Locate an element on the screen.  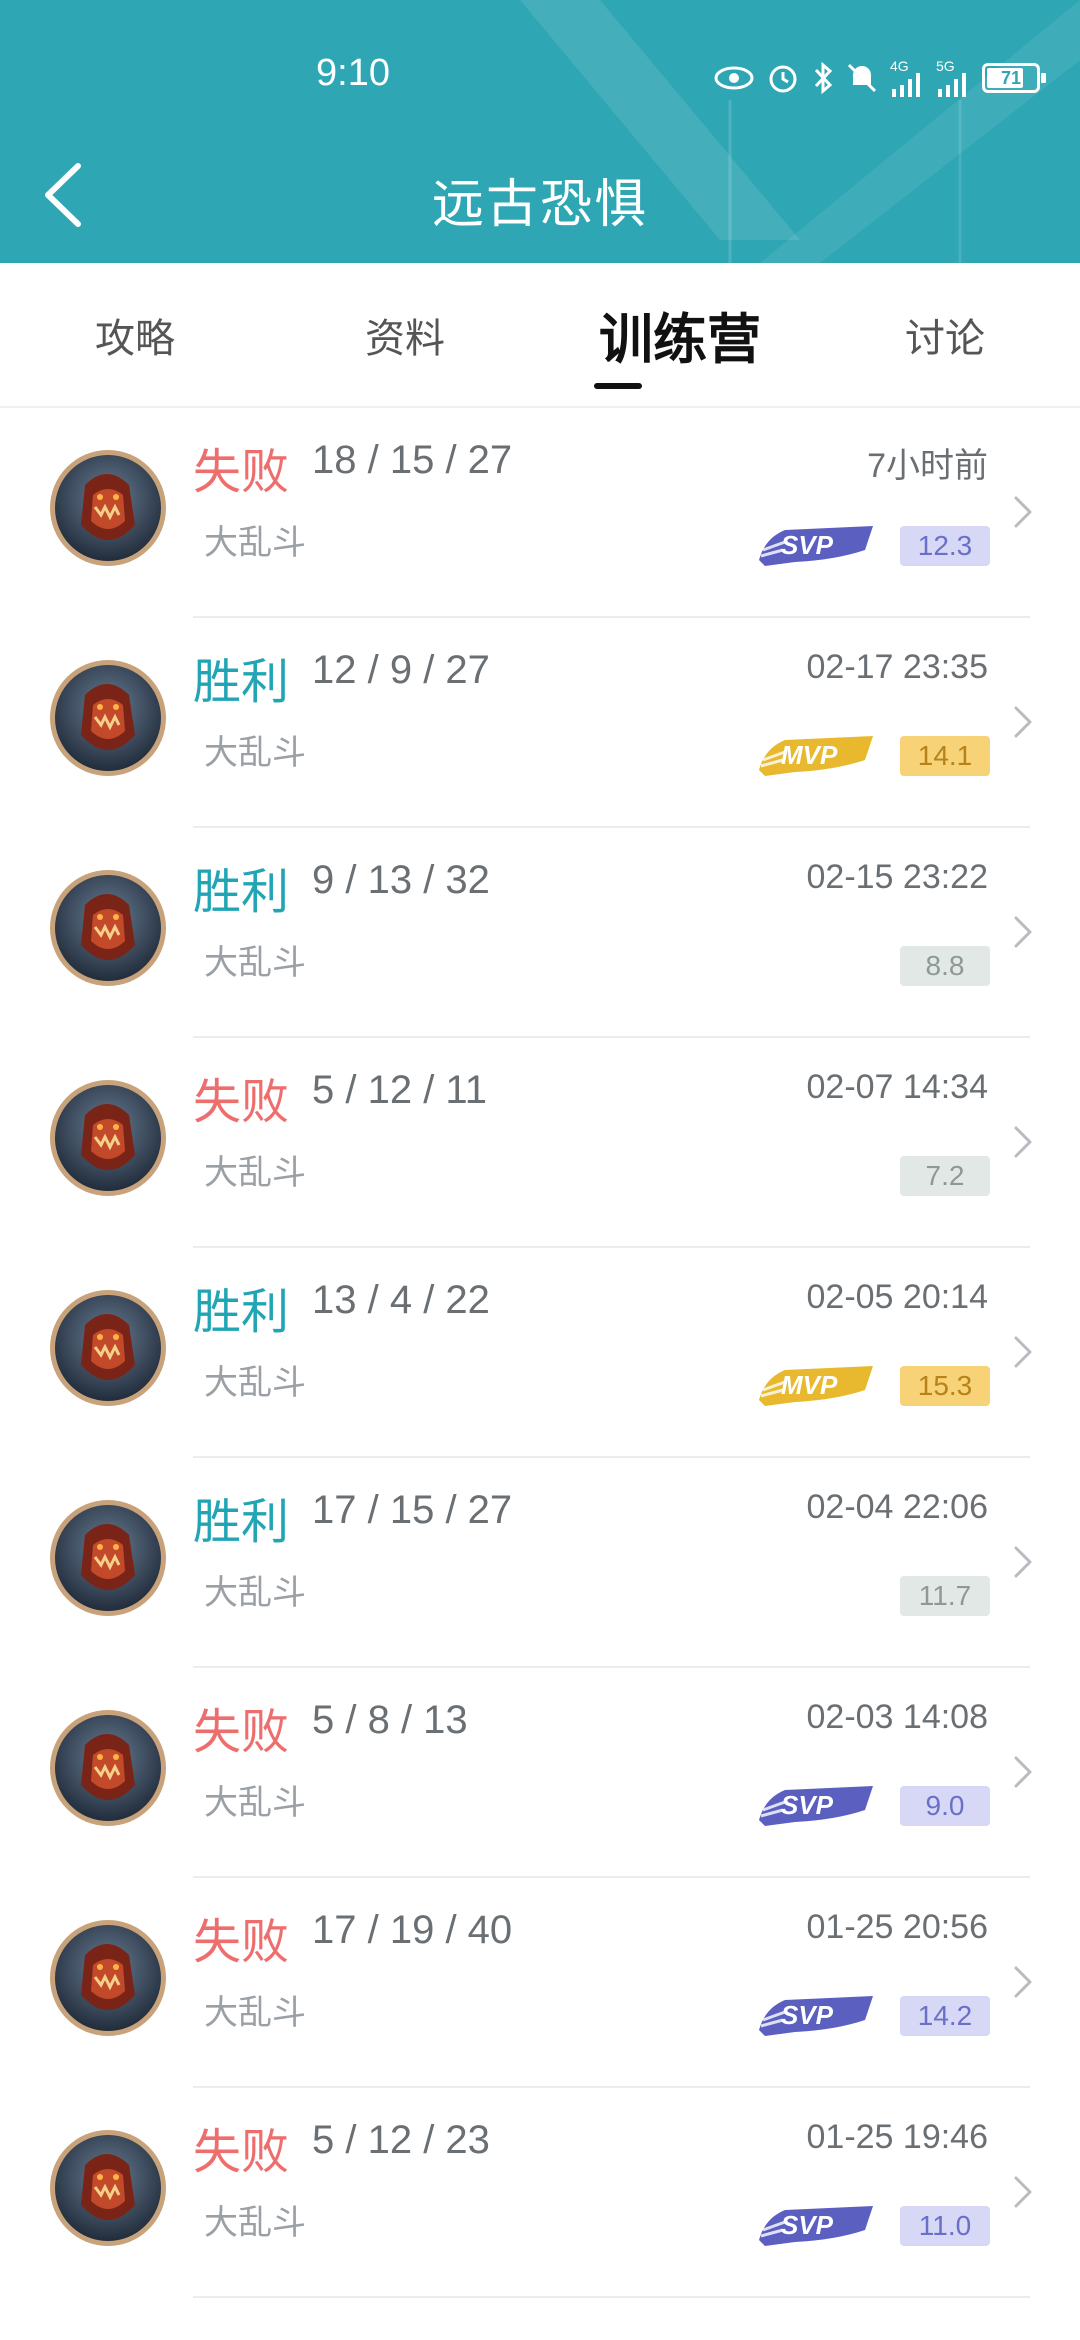
match-kda: 17 / 19 / 40 is located at coordinates (412, 1930).